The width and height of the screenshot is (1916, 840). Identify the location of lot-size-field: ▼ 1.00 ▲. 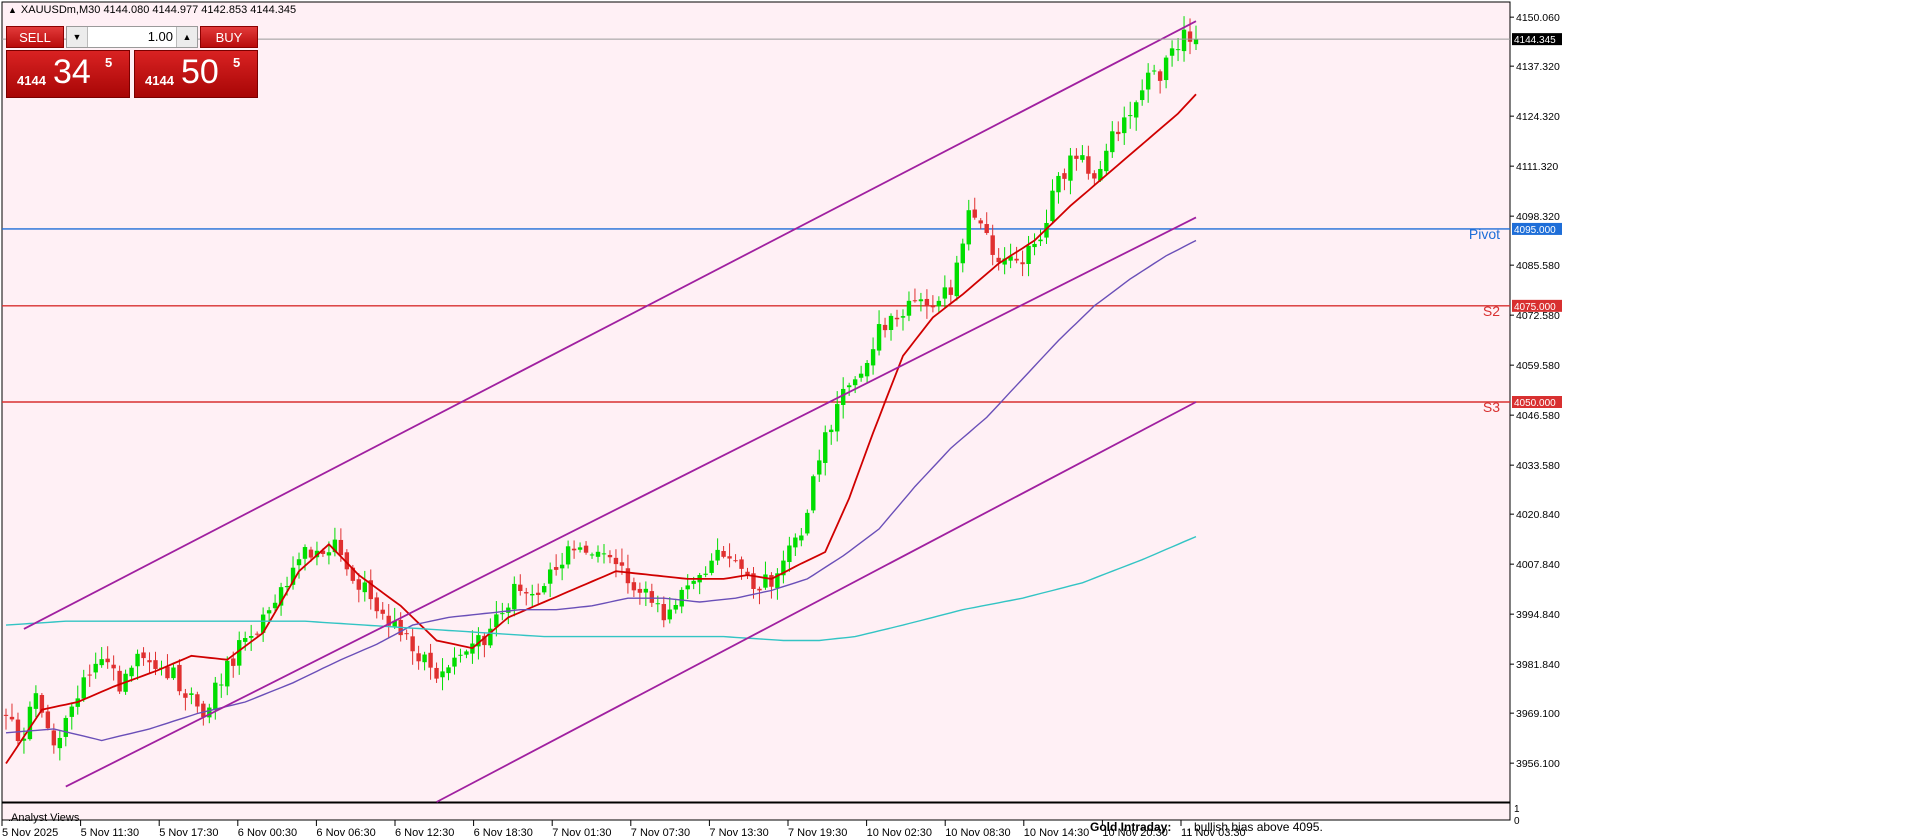
(132, 37).